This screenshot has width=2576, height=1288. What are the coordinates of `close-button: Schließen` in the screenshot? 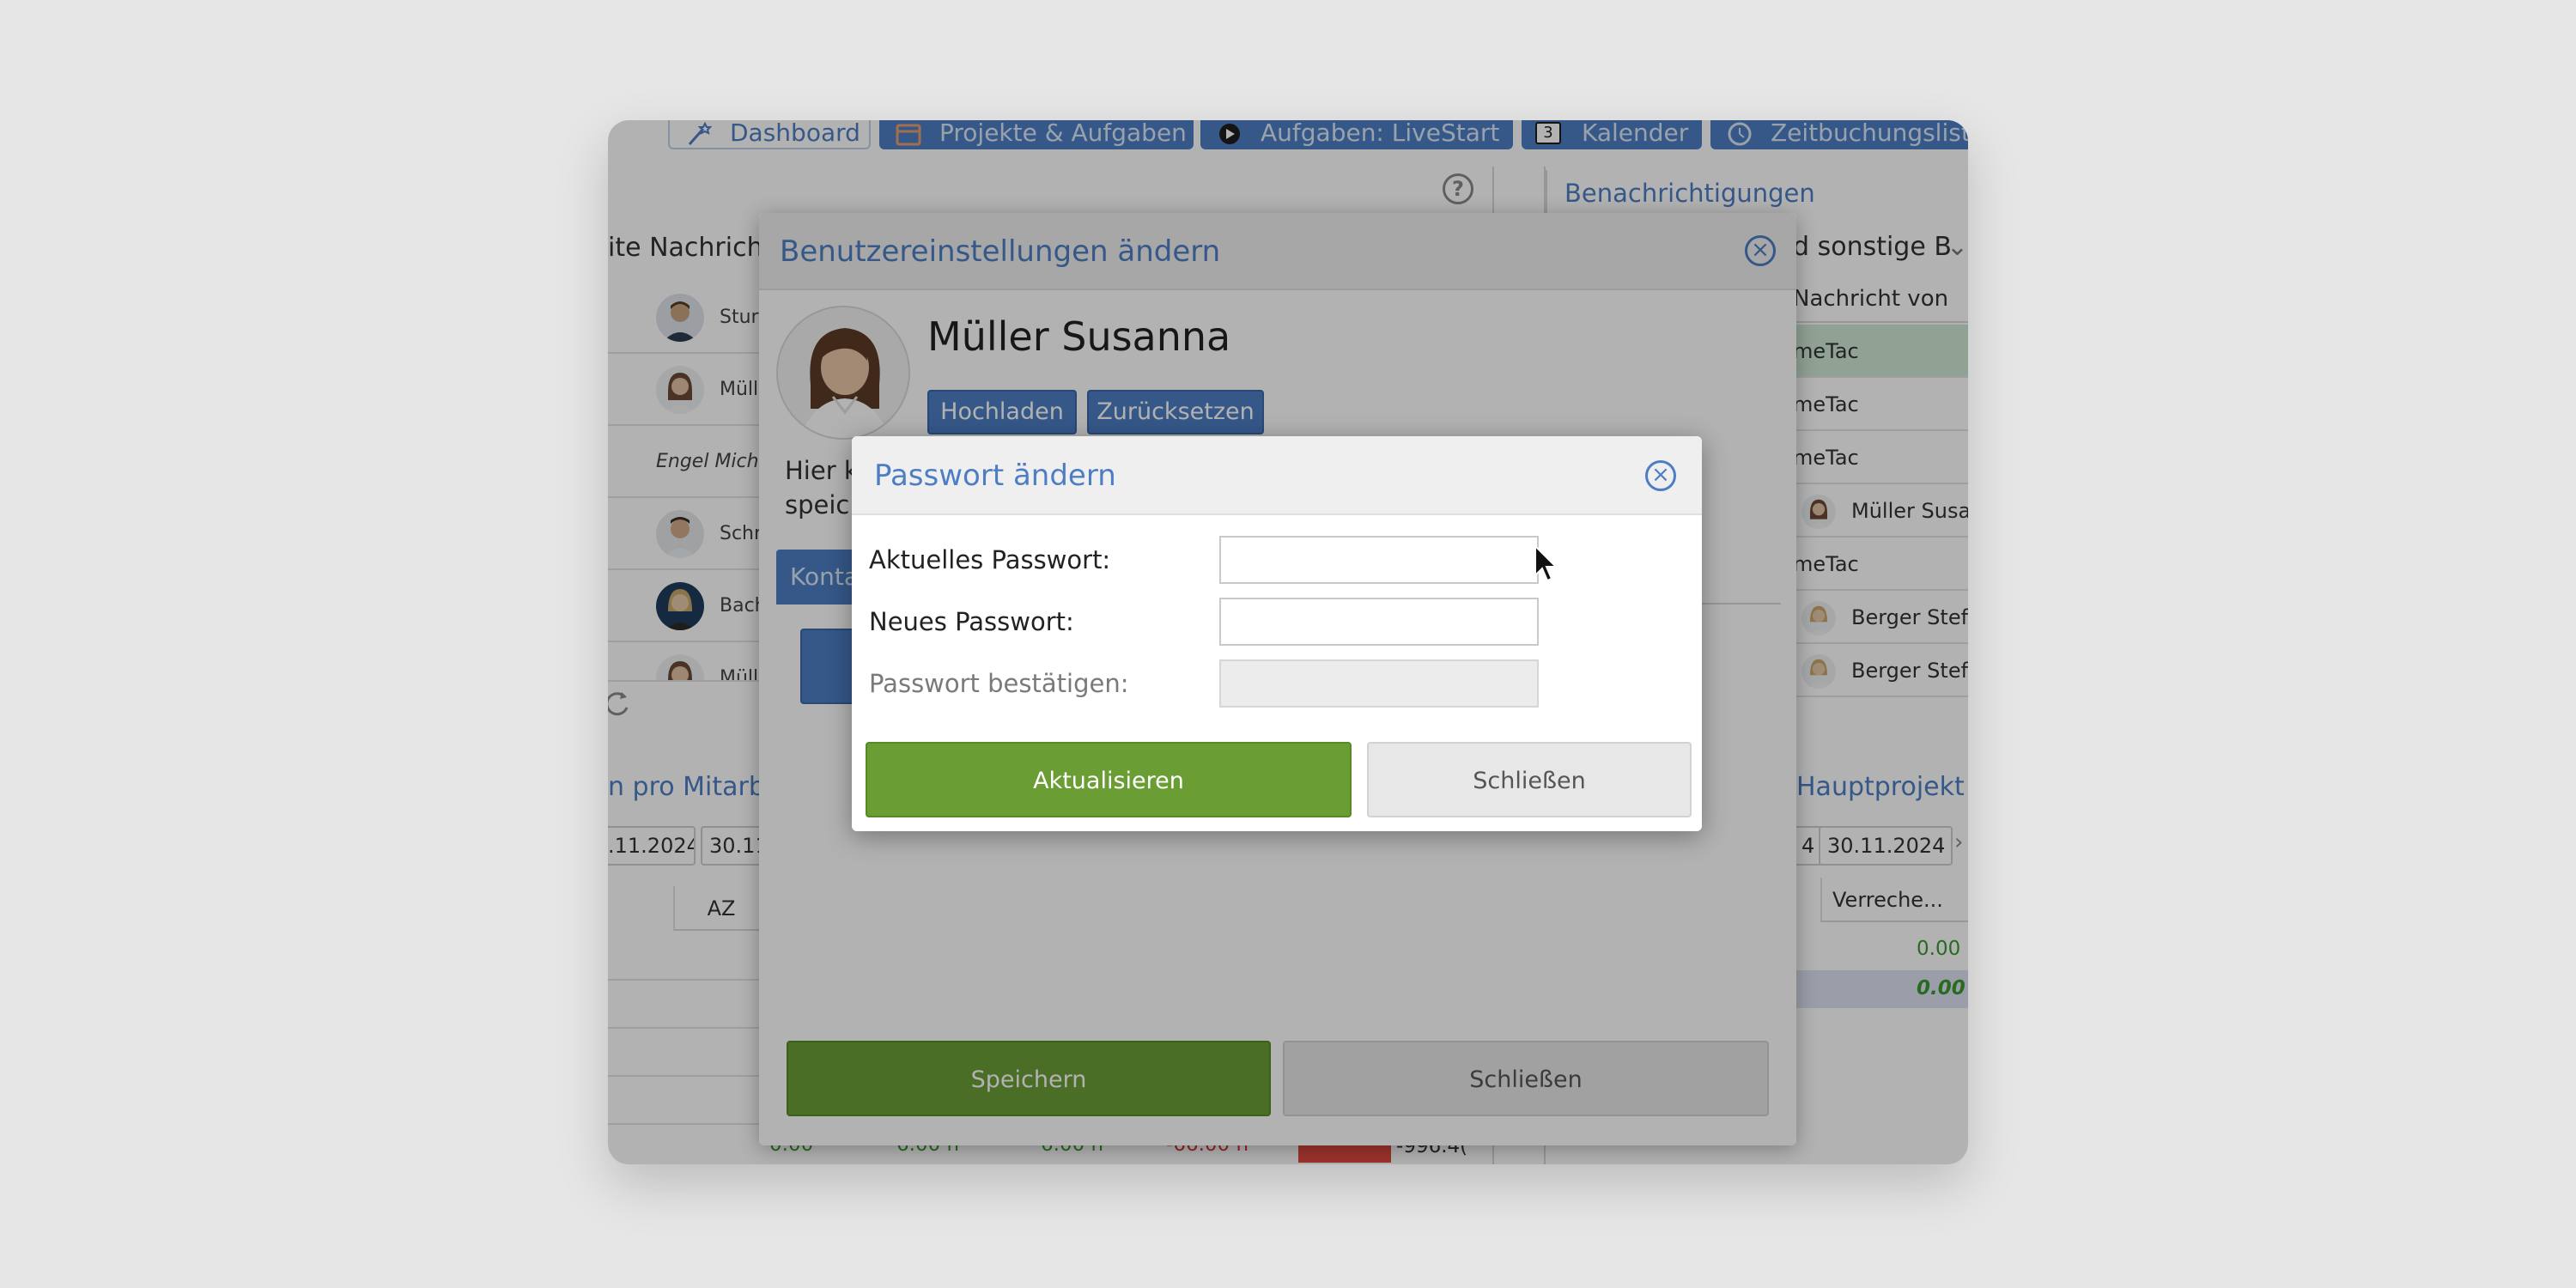 It's located at (1529, 779).